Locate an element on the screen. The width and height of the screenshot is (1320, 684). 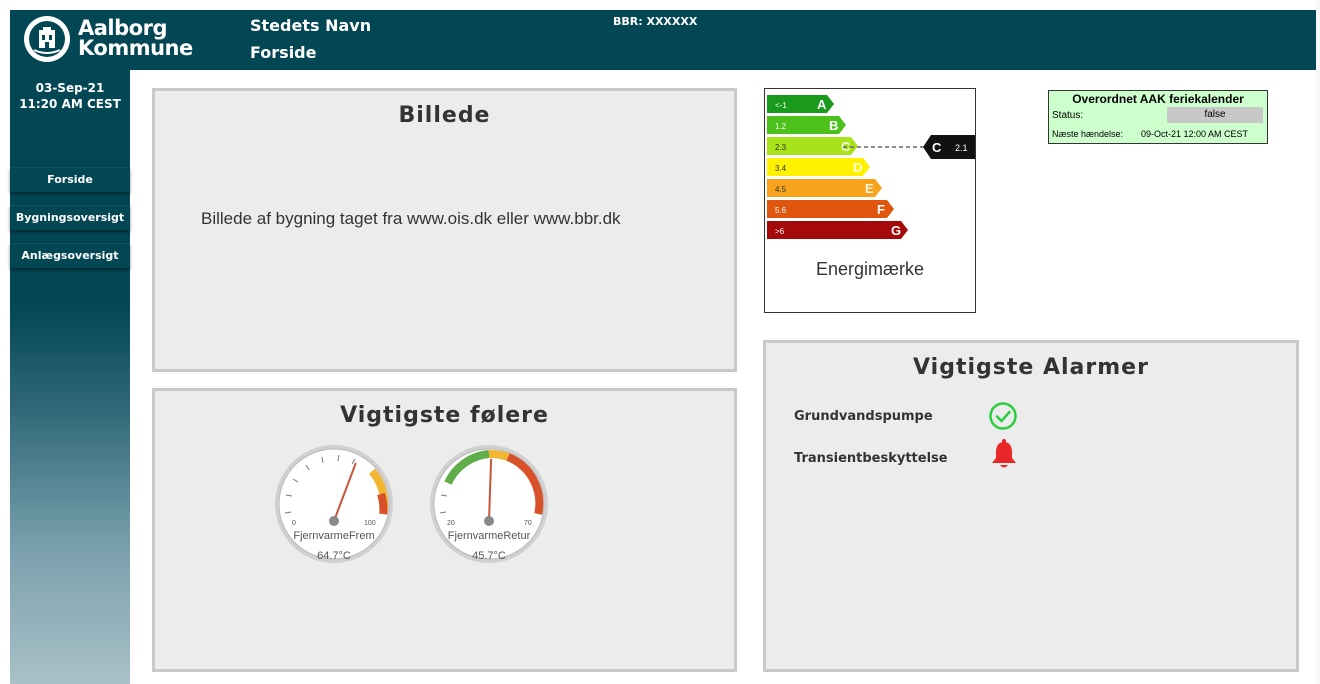
logo-line1: Aalborg is located at coordinates (122, 28).